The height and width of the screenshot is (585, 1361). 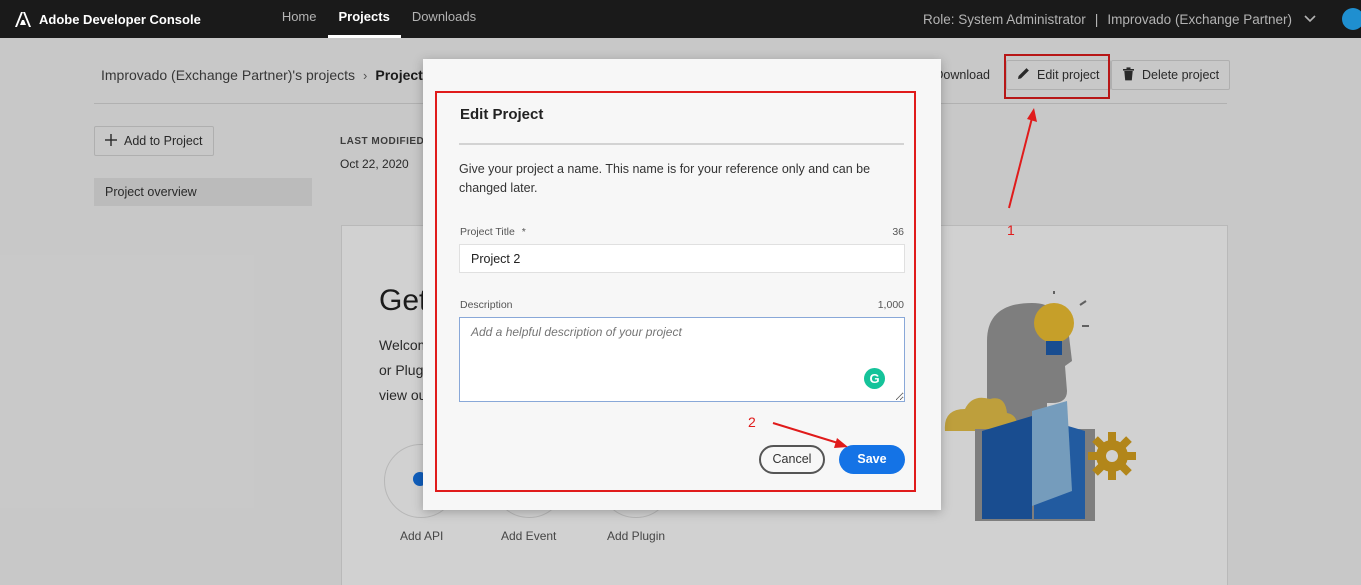 What do you see at coordinates (1011, 230) in the screenshot?
I see `annotation-step-1: 1` at bounding box center [1011, 230].